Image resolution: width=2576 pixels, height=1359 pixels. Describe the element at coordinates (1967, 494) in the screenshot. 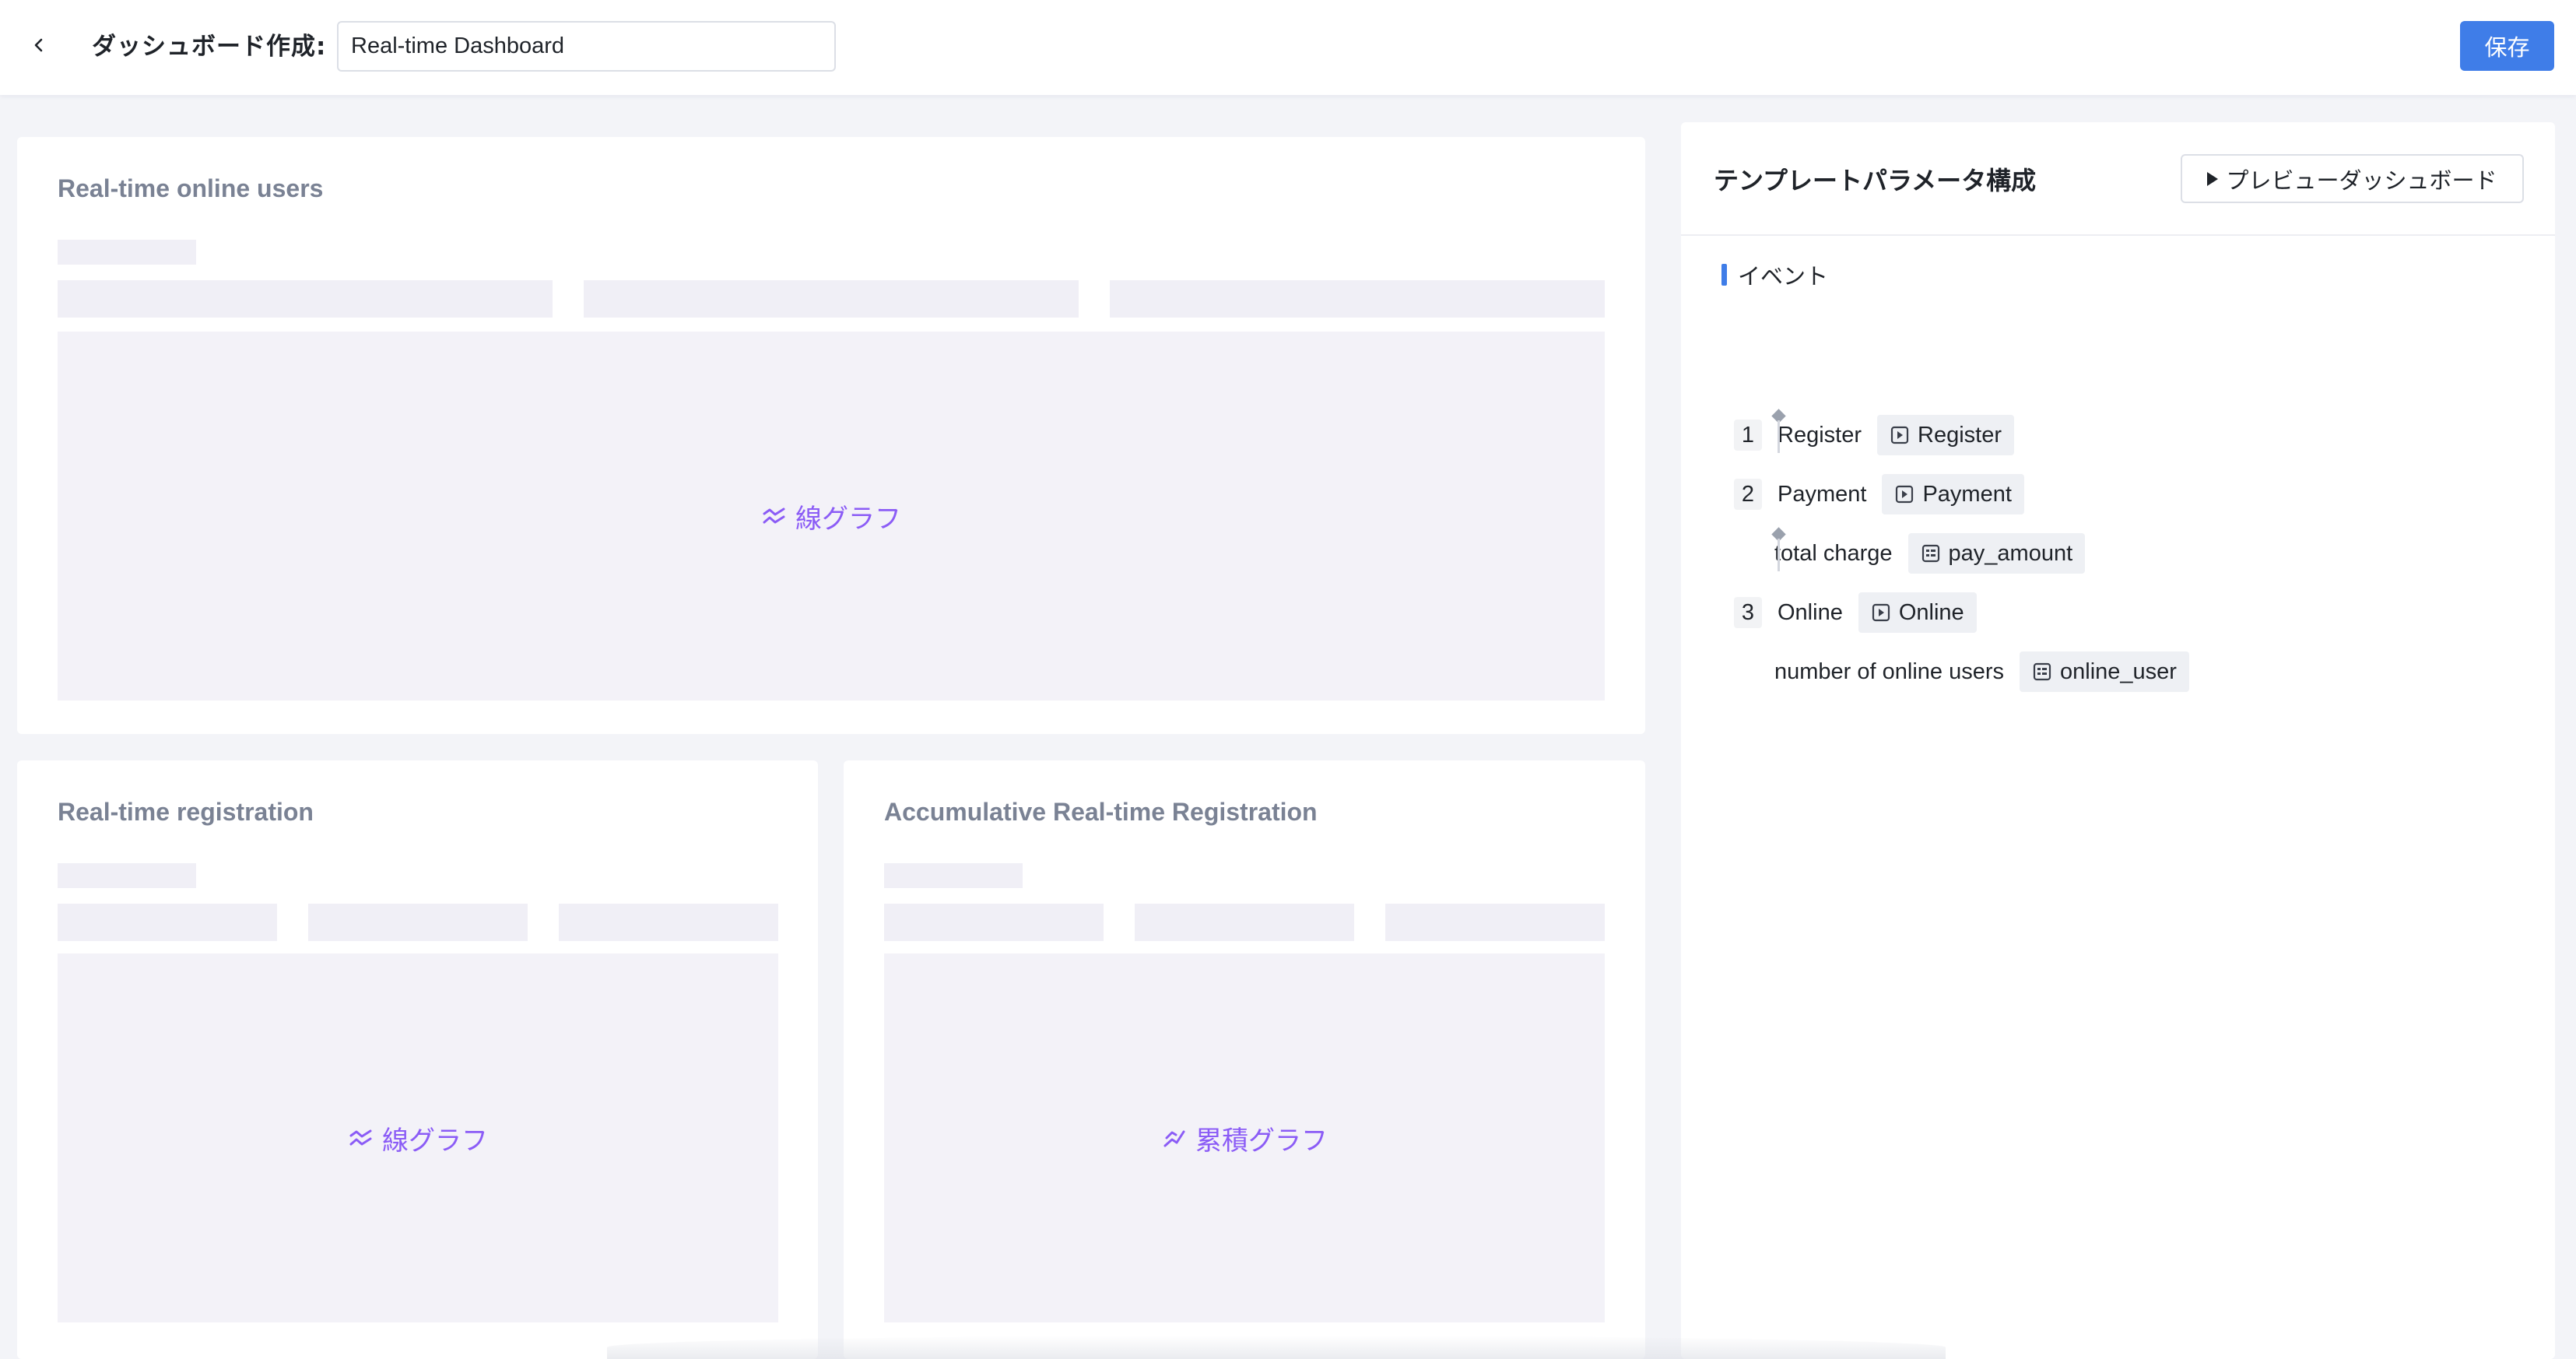

I see `event-tag-label: Payment` at that location.